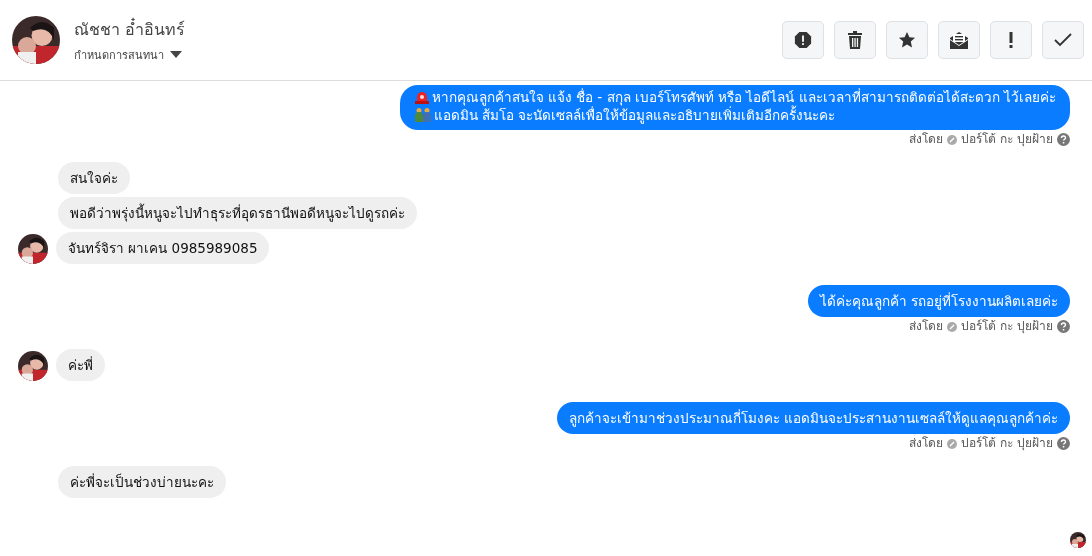  What do you see at coordinates (142, 482) in the screenshot?
I see `message-bubble: ค่ะพี่จะเป็นช่วงบ่ายนะคะ` at bounding box center [142, 482].